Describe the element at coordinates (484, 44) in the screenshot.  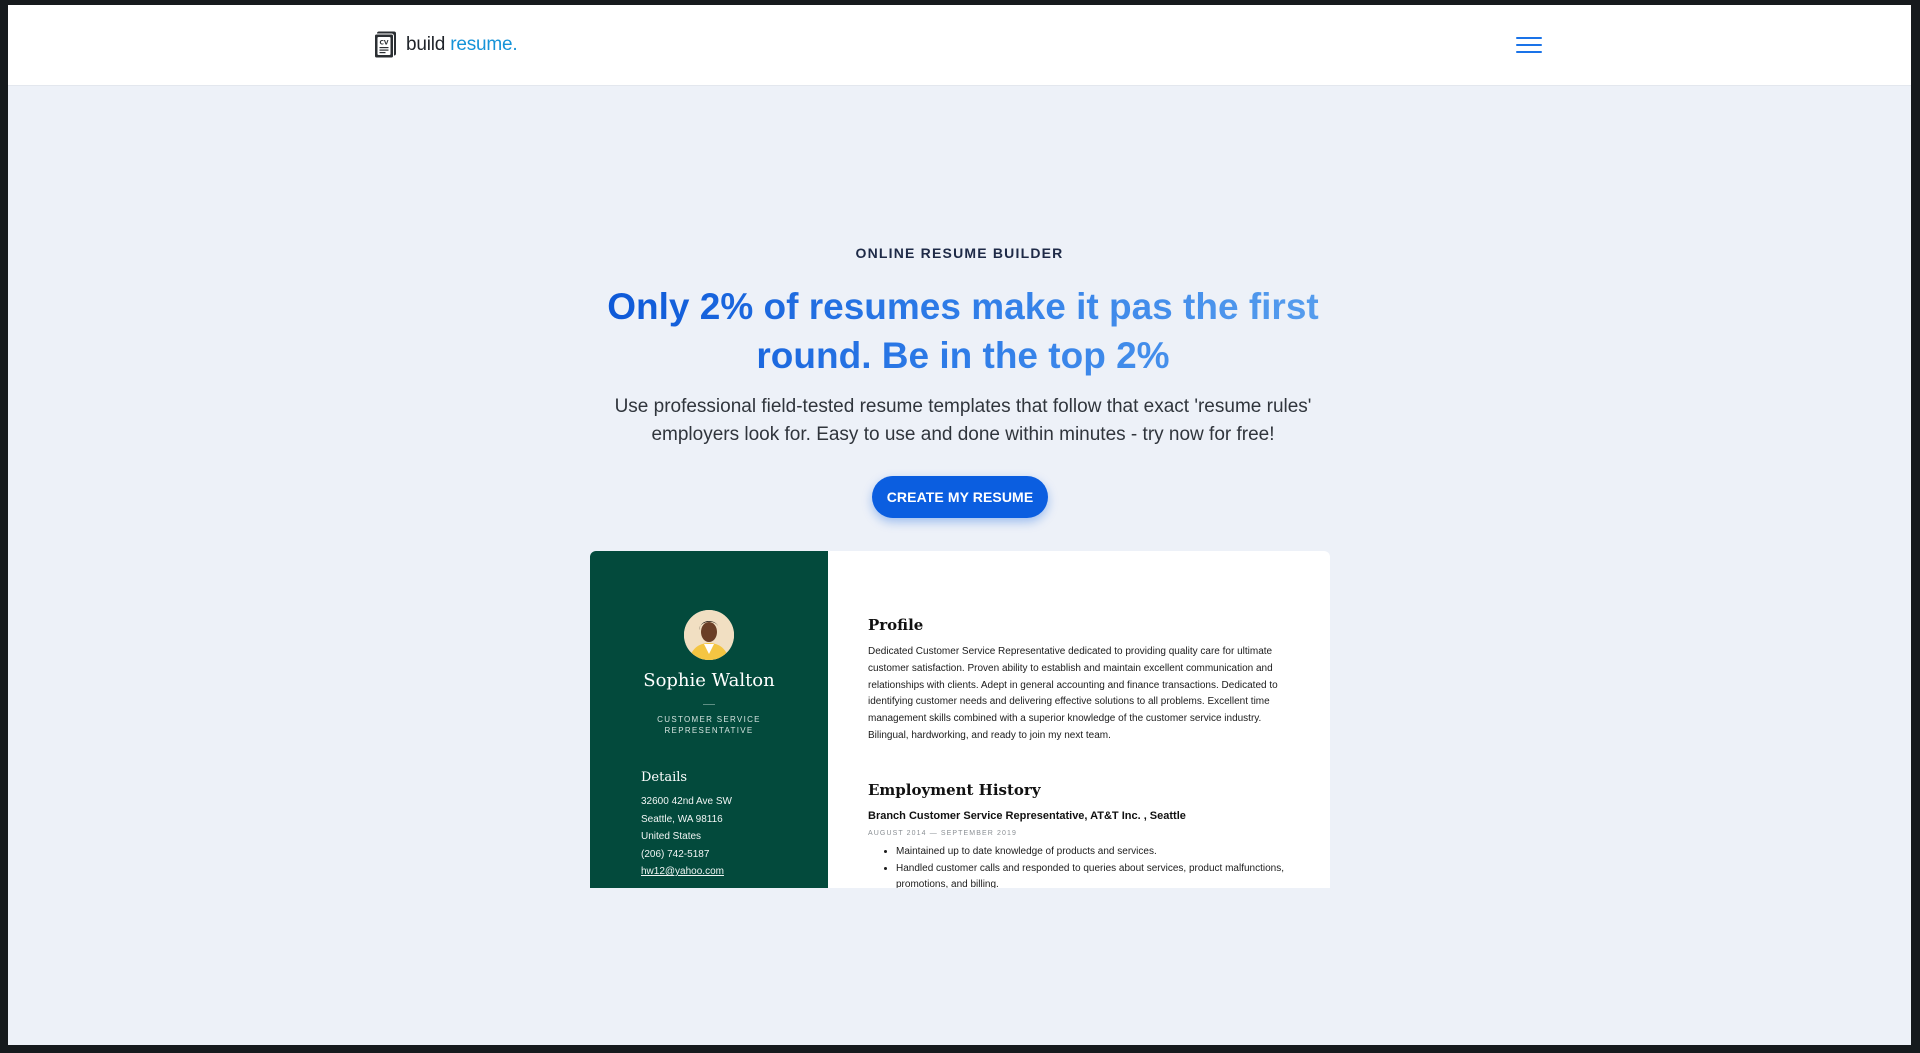
I see `logo-word-resume: resume.` at that location.